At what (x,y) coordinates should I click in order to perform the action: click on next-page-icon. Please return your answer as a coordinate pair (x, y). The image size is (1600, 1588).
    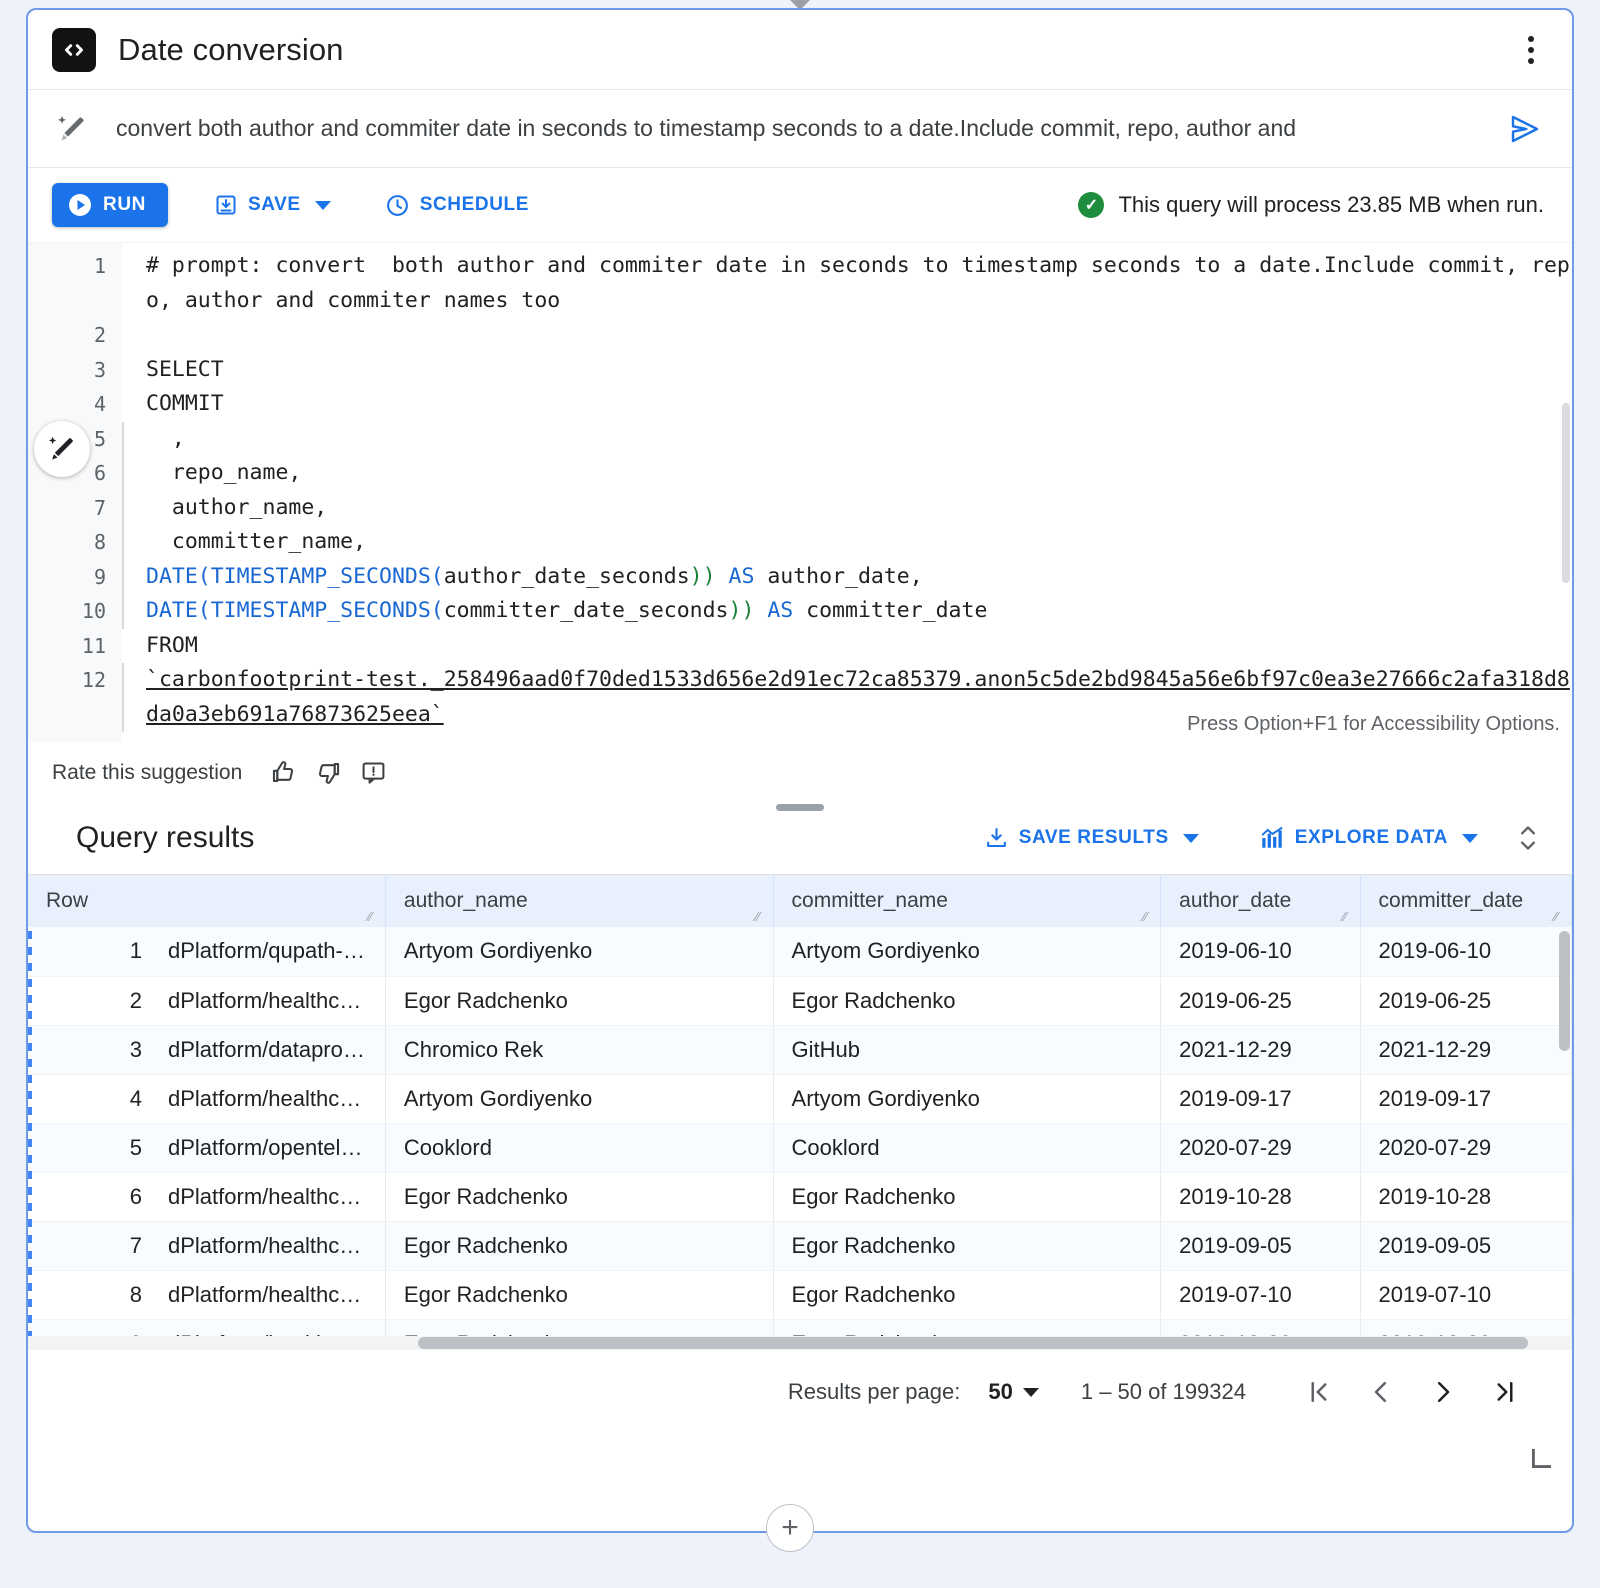
    Looking at the image, I should click on (1443, 1392).